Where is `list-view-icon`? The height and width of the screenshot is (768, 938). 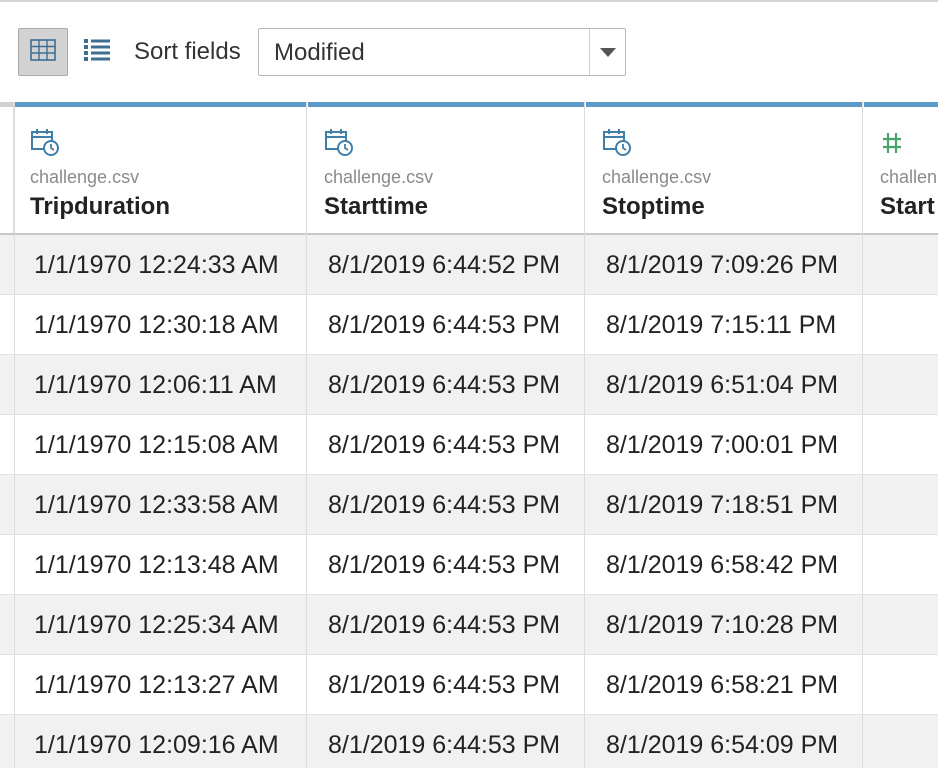 list-view-icon is located at coordinates (97, 52).